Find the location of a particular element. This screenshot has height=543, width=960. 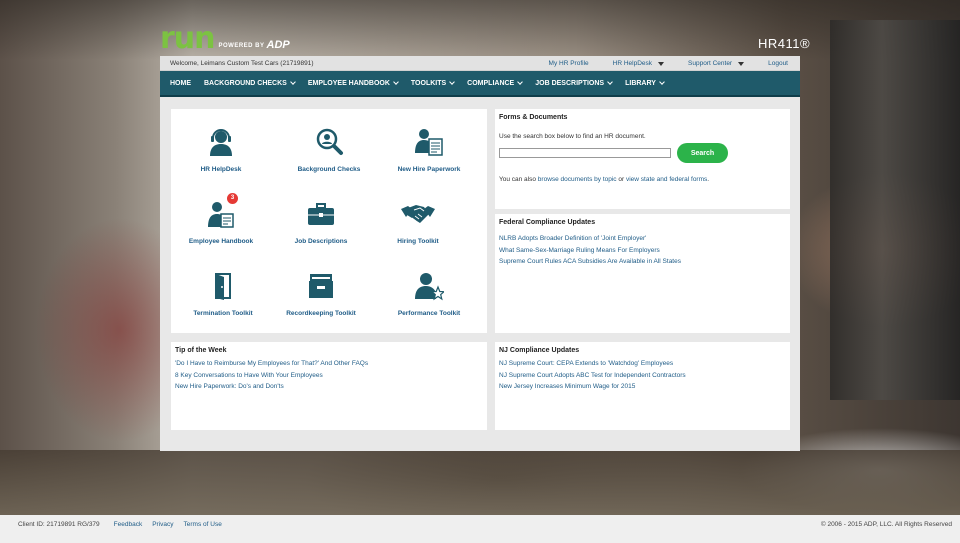

nav-toolkits: TOOLKITS is located at coordinates (433, 82).